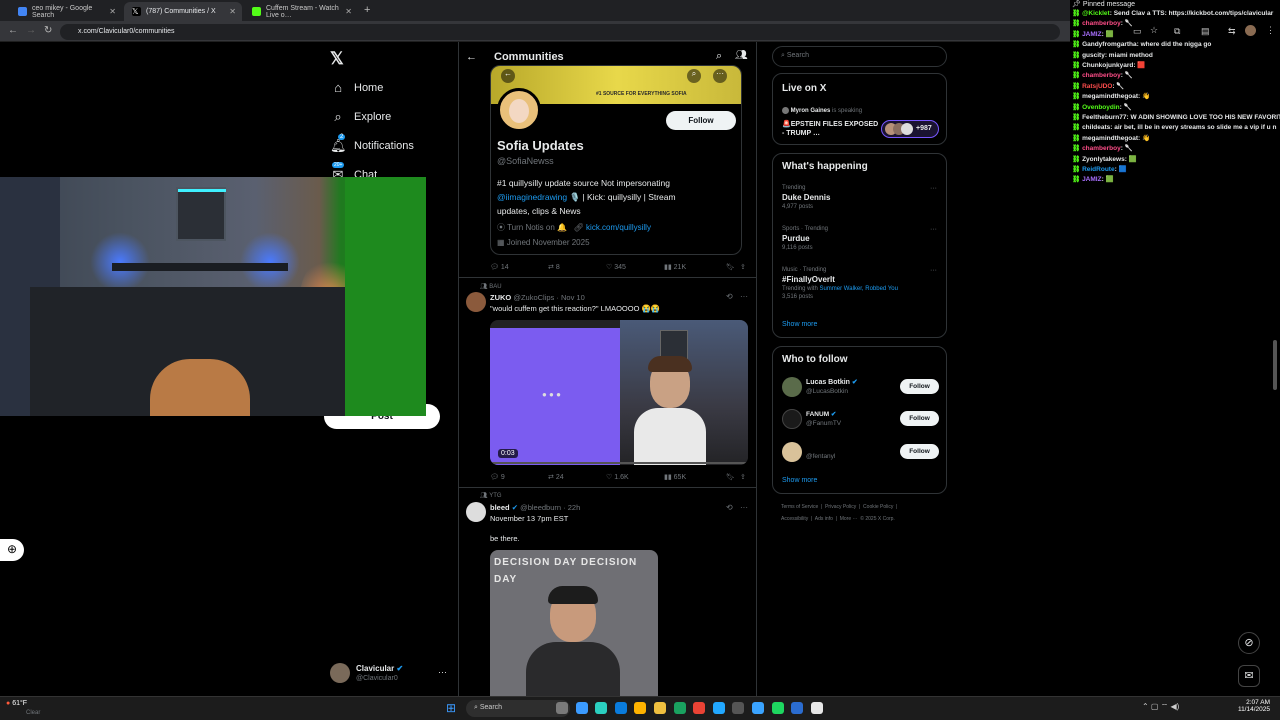 The width and height of the screenshot is (1280, 720). What do you see at coordinates (695, 267) in the screenshot?
I see `views-button: ▮▮ 21K` at bounding box center [695, 267].